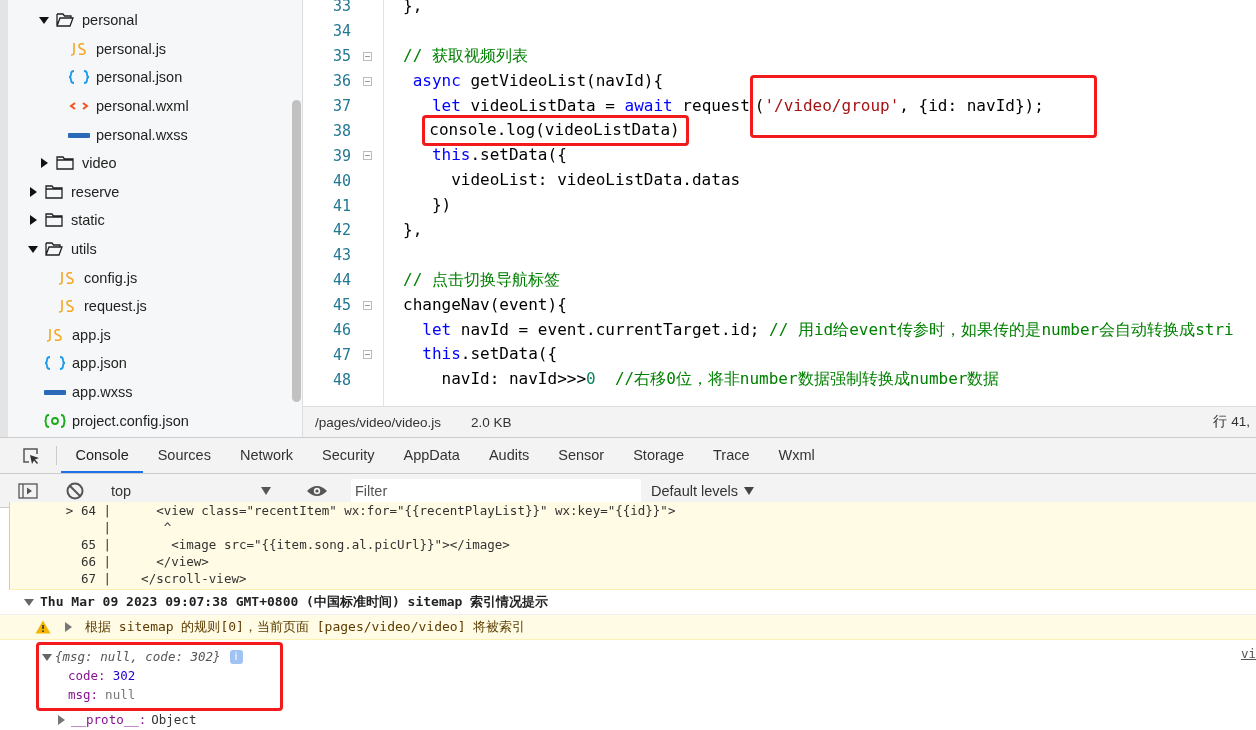 This screenshot has width=1256, height=730. Describe the element at coordinates (79, 77) in the screenshot. I see `json-file-icon` at that location.